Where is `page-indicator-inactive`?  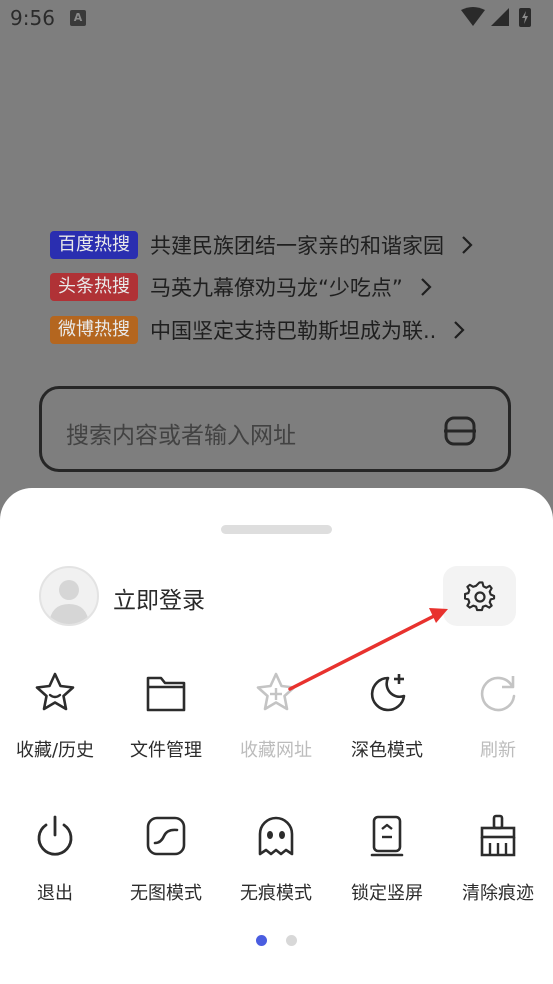 page-indicator-inactive is located at coordinates (291, 940).